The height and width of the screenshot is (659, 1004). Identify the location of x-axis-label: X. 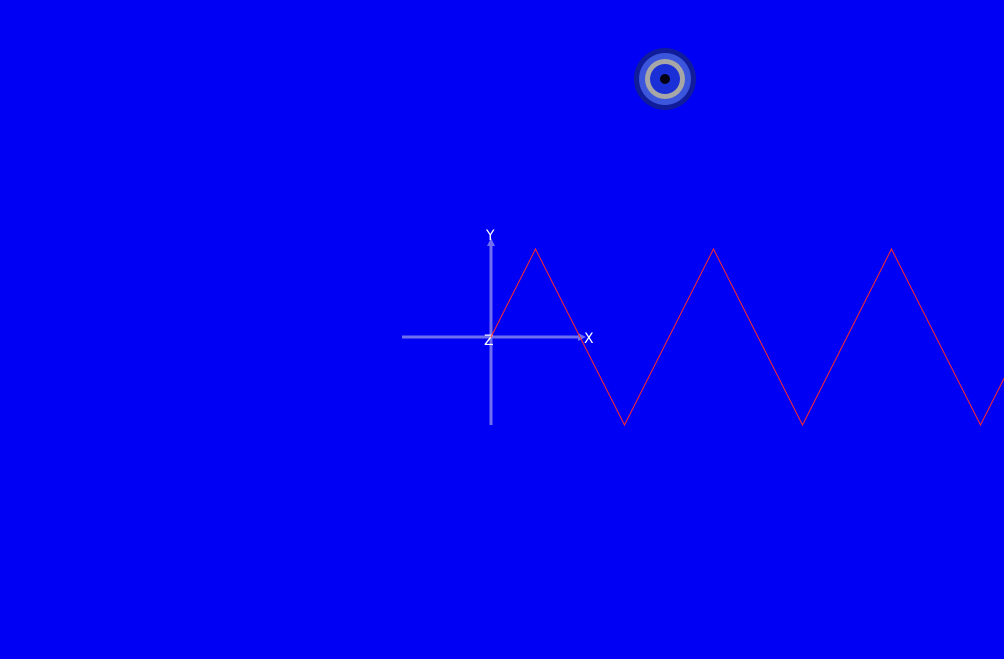
(589, 339).